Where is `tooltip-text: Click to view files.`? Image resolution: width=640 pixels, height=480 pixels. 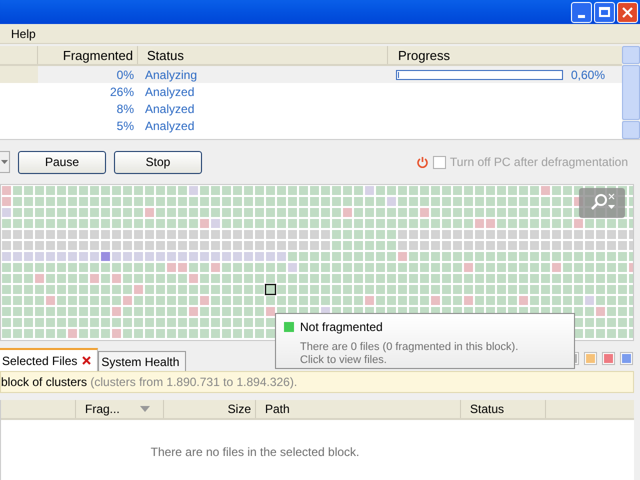 tooltip-text: Click to view files. is located at coordinates (343, 360).